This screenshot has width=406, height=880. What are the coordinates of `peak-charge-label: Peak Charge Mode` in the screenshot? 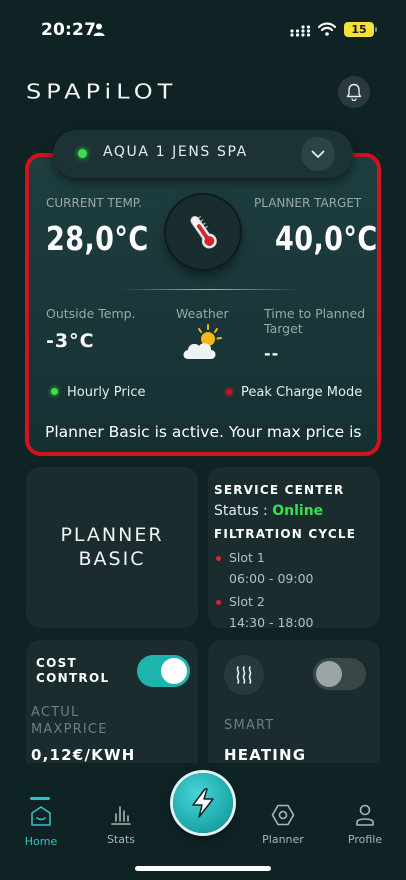 It's located at (302, 392).